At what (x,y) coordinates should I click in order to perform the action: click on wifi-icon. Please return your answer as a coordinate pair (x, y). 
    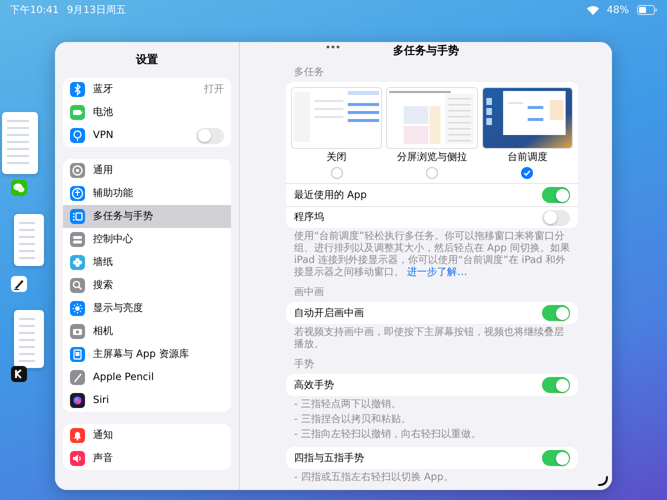
    Looking at the image, I should click on (592, 10).